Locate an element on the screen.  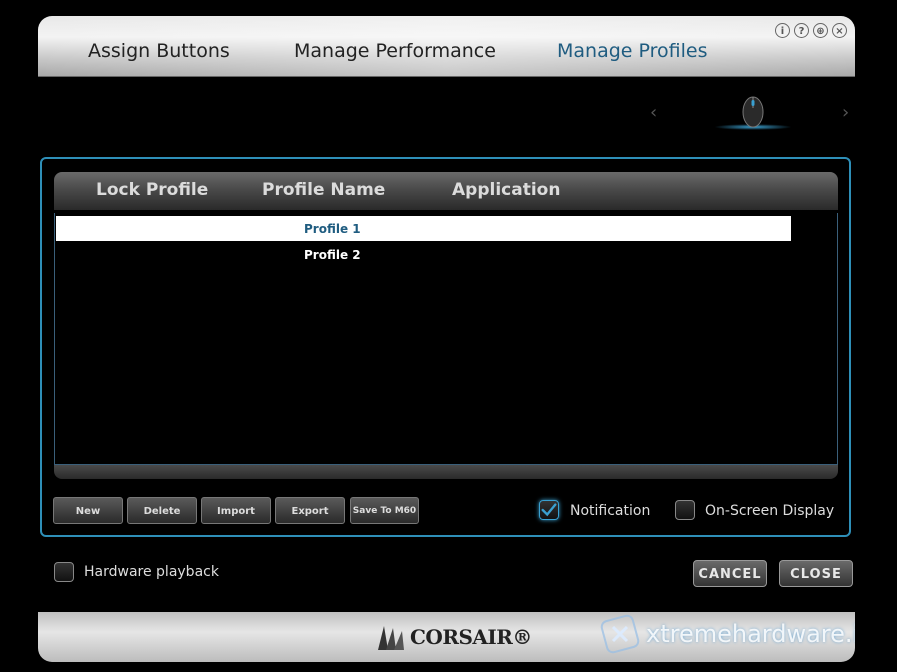
column-lock-profile: Lock Profile is located at coordinates (152, 190).